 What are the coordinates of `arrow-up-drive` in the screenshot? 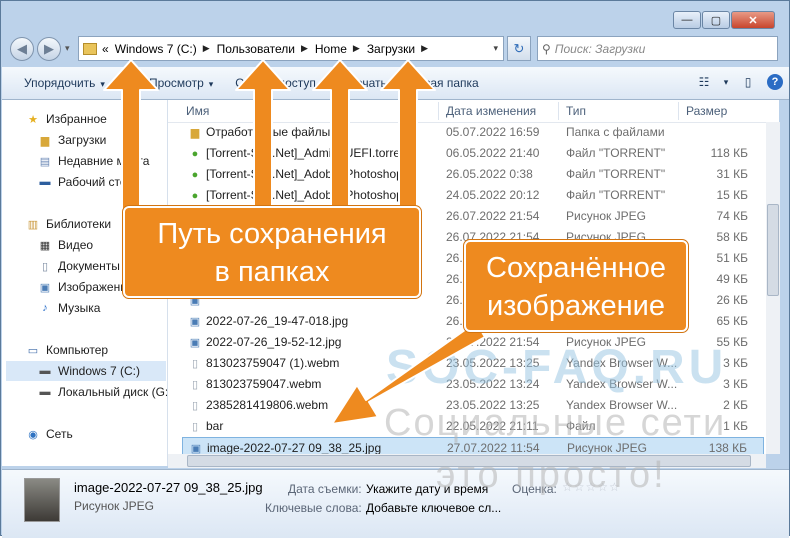 It's located at (131, 135).